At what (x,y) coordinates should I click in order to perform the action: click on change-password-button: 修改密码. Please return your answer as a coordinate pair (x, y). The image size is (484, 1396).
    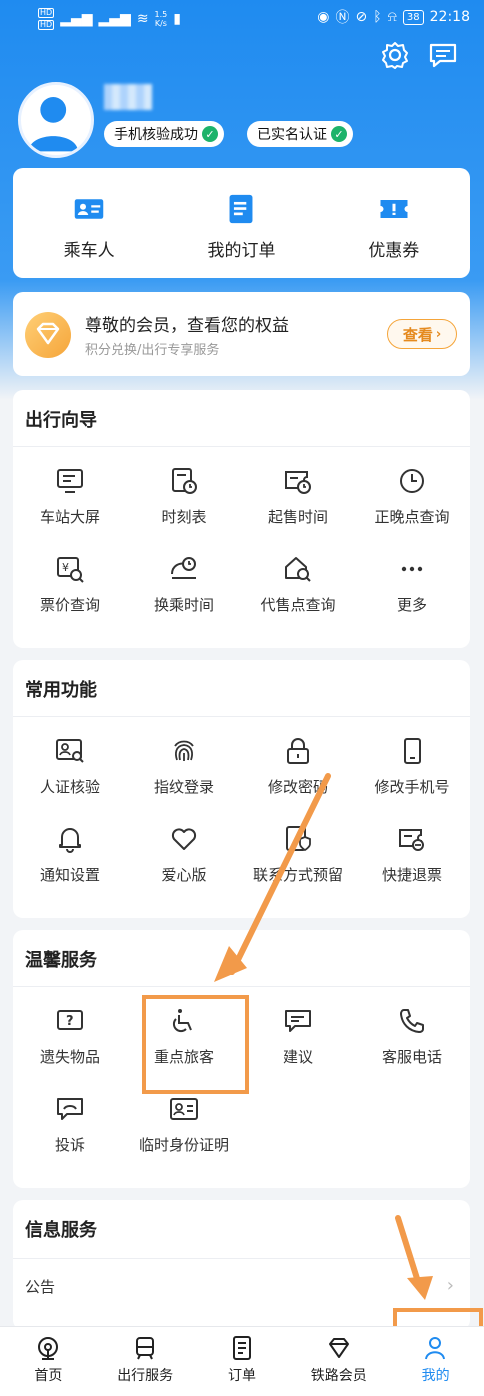
    Looking at the image, I should click on (298, 760).